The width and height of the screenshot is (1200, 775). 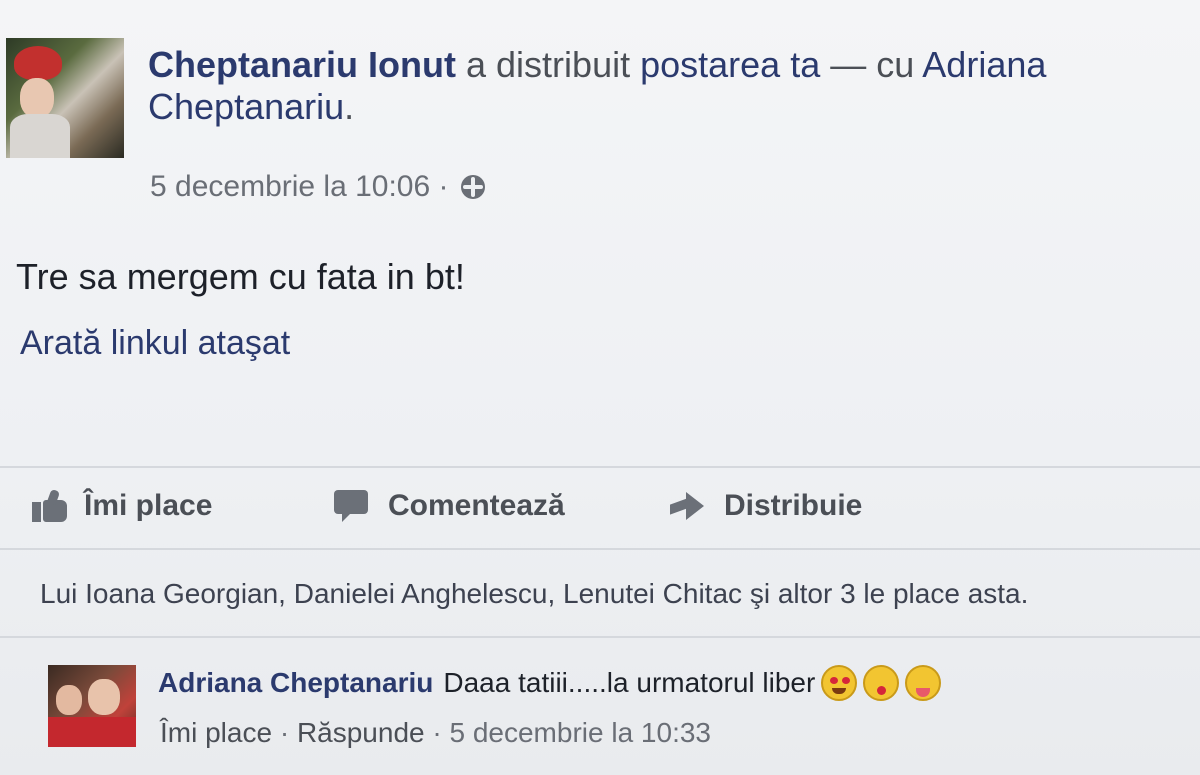 I want to click on with-text: — cu, so click(x=872, y=64).